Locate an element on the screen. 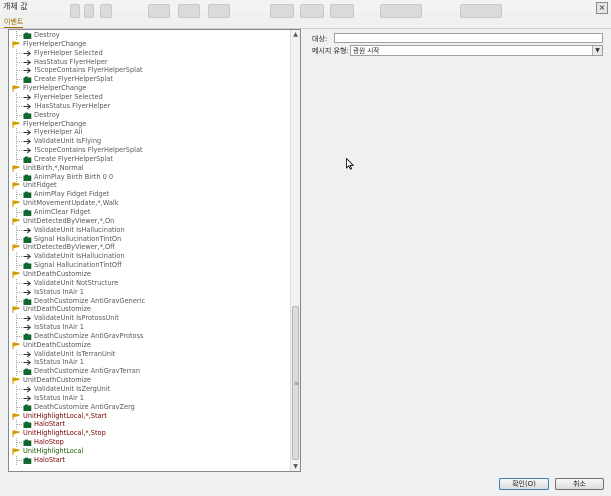 The width and height of the screenshot is (611, 496). tree-row-label: UnitHighlightLocal,*,Stop is located at coordinates (64, 433).